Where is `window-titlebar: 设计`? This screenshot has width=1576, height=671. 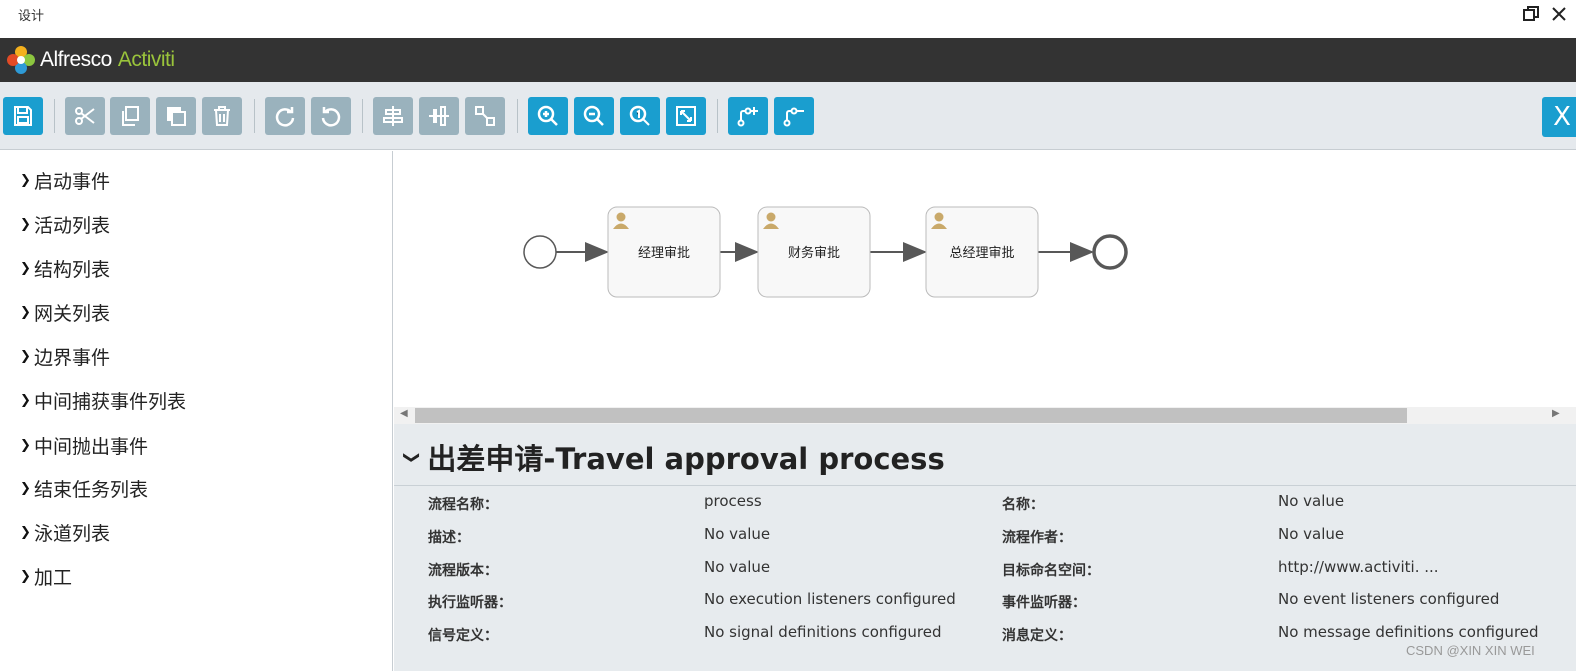
window-titlebar: 设计 is located at coordinates (788, 19).